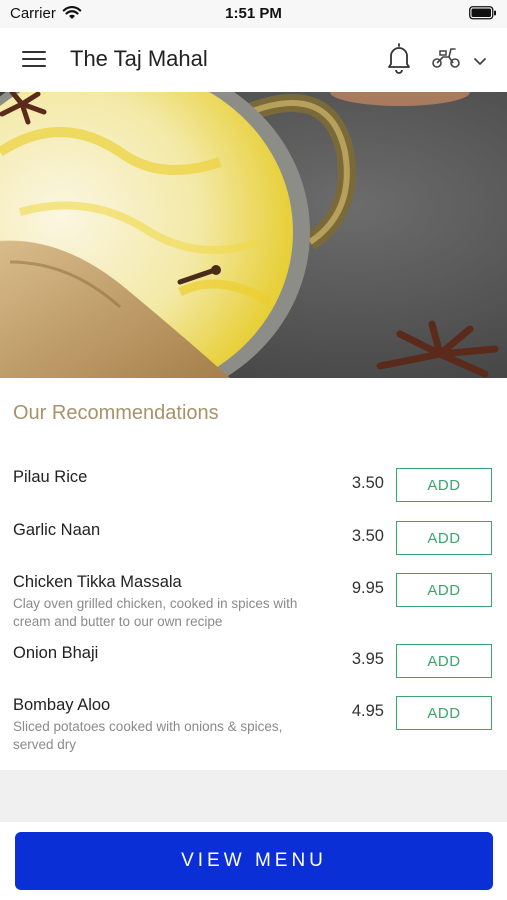 The width and height of the screenshot is (507, 900). I want to click on section-divider, so click(253, 796).